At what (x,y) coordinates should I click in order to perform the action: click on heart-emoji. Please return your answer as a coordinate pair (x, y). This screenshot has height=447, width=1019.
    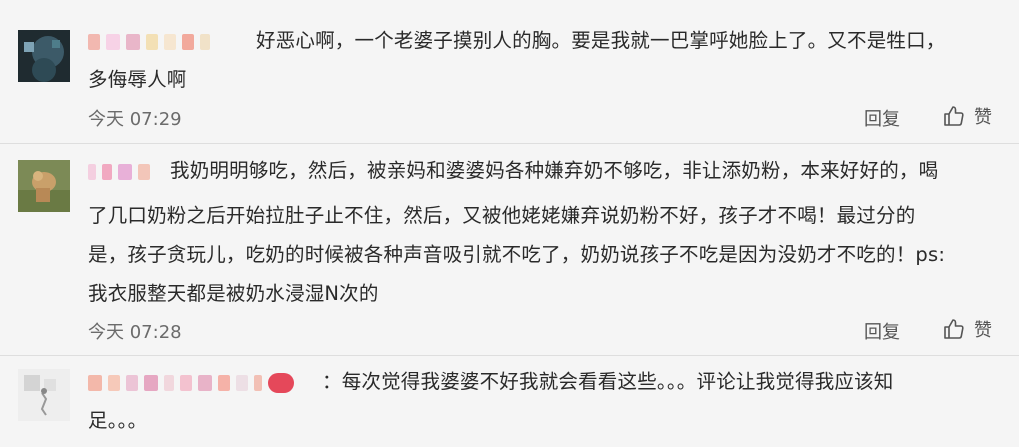
    Looking at the image, I should click on (281, 383).